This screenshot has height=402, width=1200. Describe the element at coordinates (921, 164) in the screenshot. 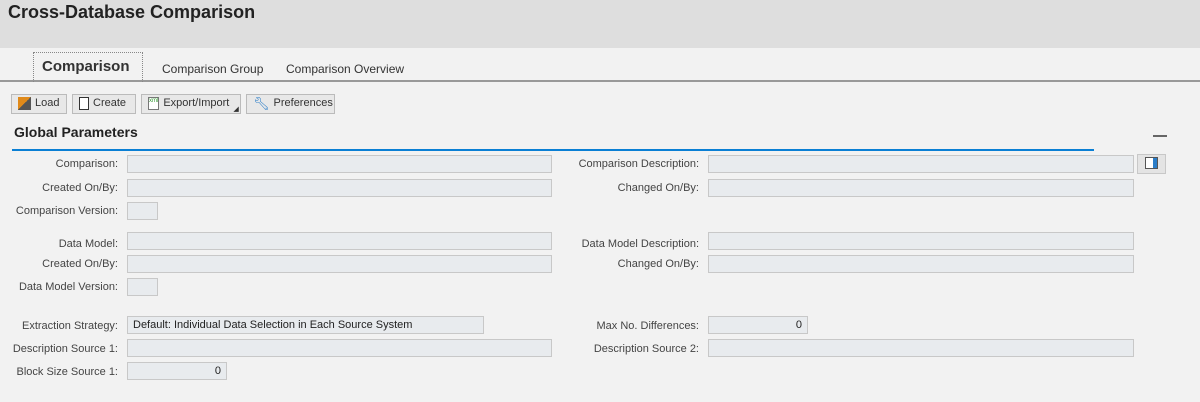

I see `comparison-description-field` at that location.